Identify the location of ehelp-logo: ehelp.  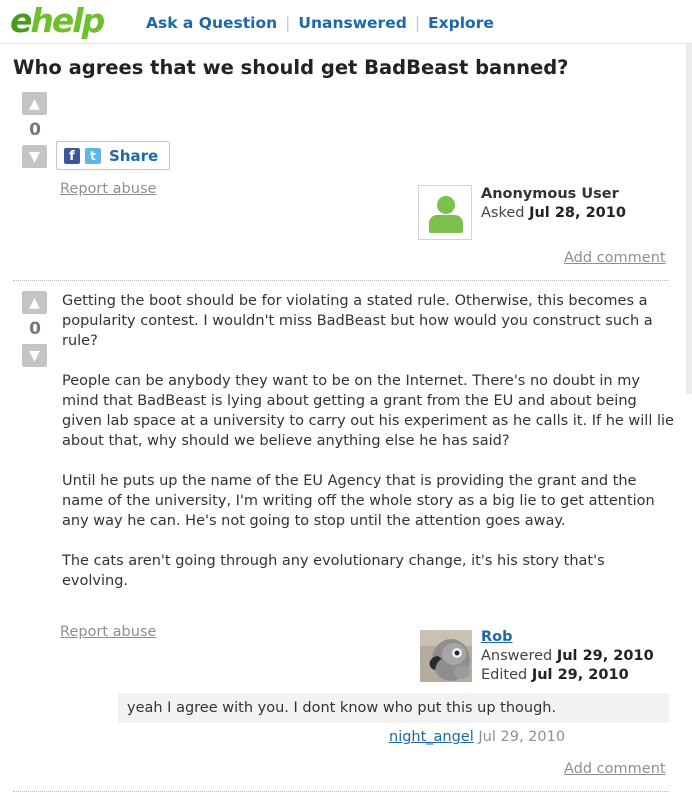
(57, 20).